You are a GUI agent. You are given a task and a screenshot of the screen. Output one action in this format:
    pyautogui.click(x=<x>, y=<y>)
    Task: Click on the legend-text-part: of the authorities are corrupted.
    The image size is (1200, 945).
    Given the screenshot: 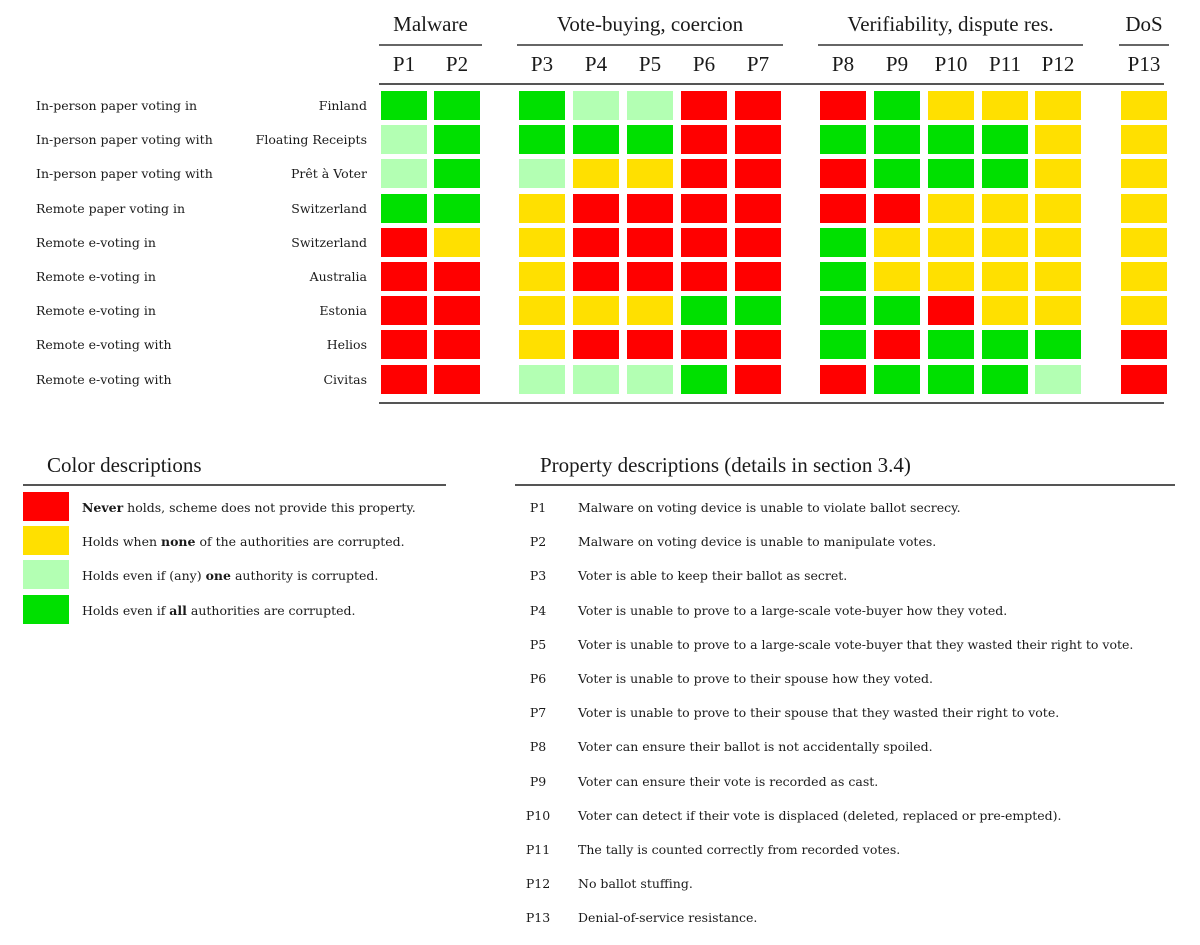 What is the action you would take?
    pyautogui.click(x=300, y=542)
    